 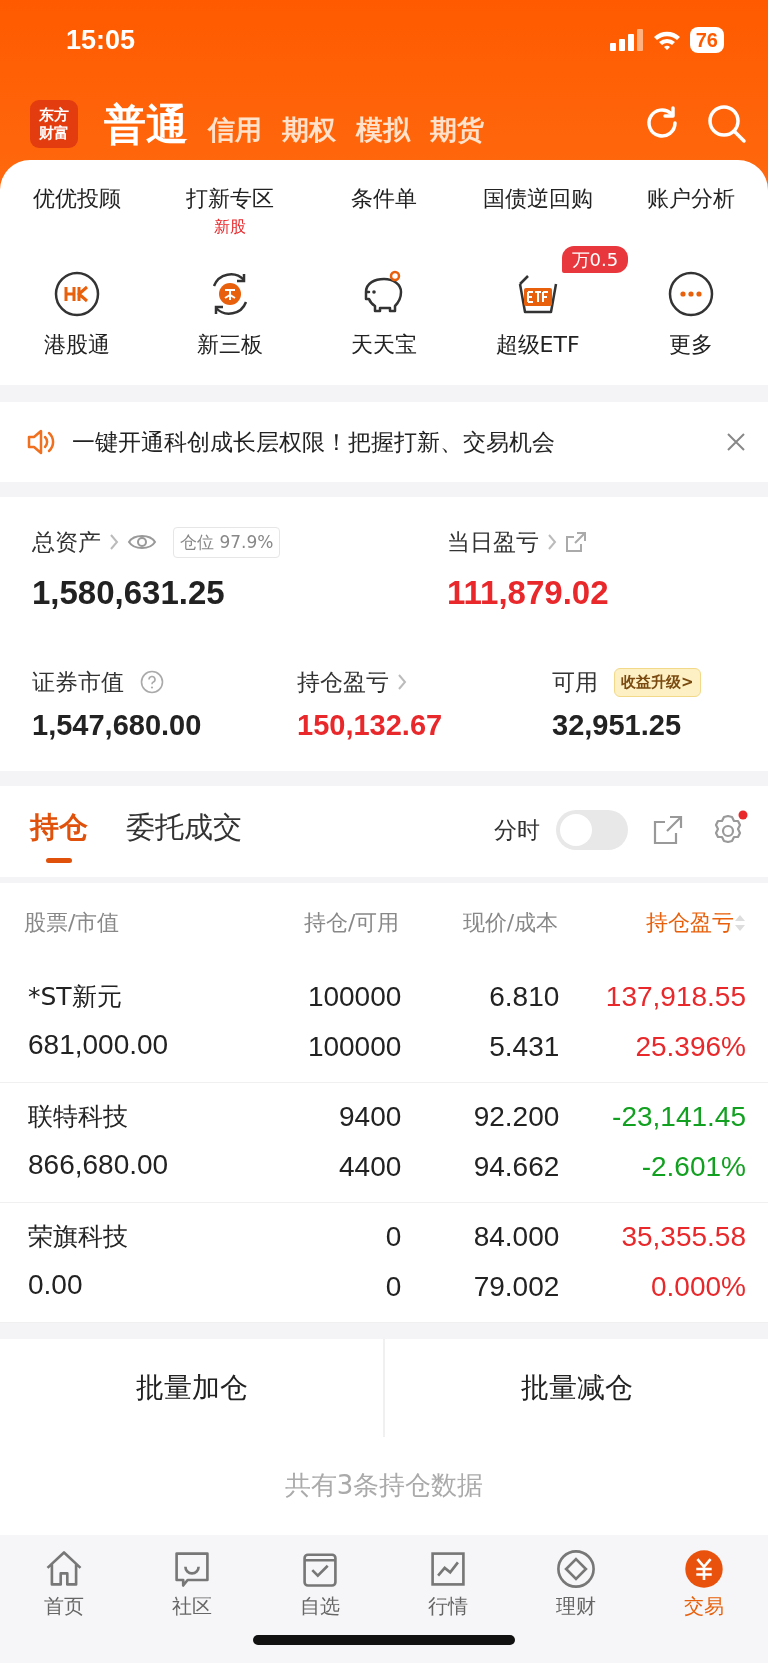 I want to click on stock-name: 联特科技, so click(x=78, y=1117).